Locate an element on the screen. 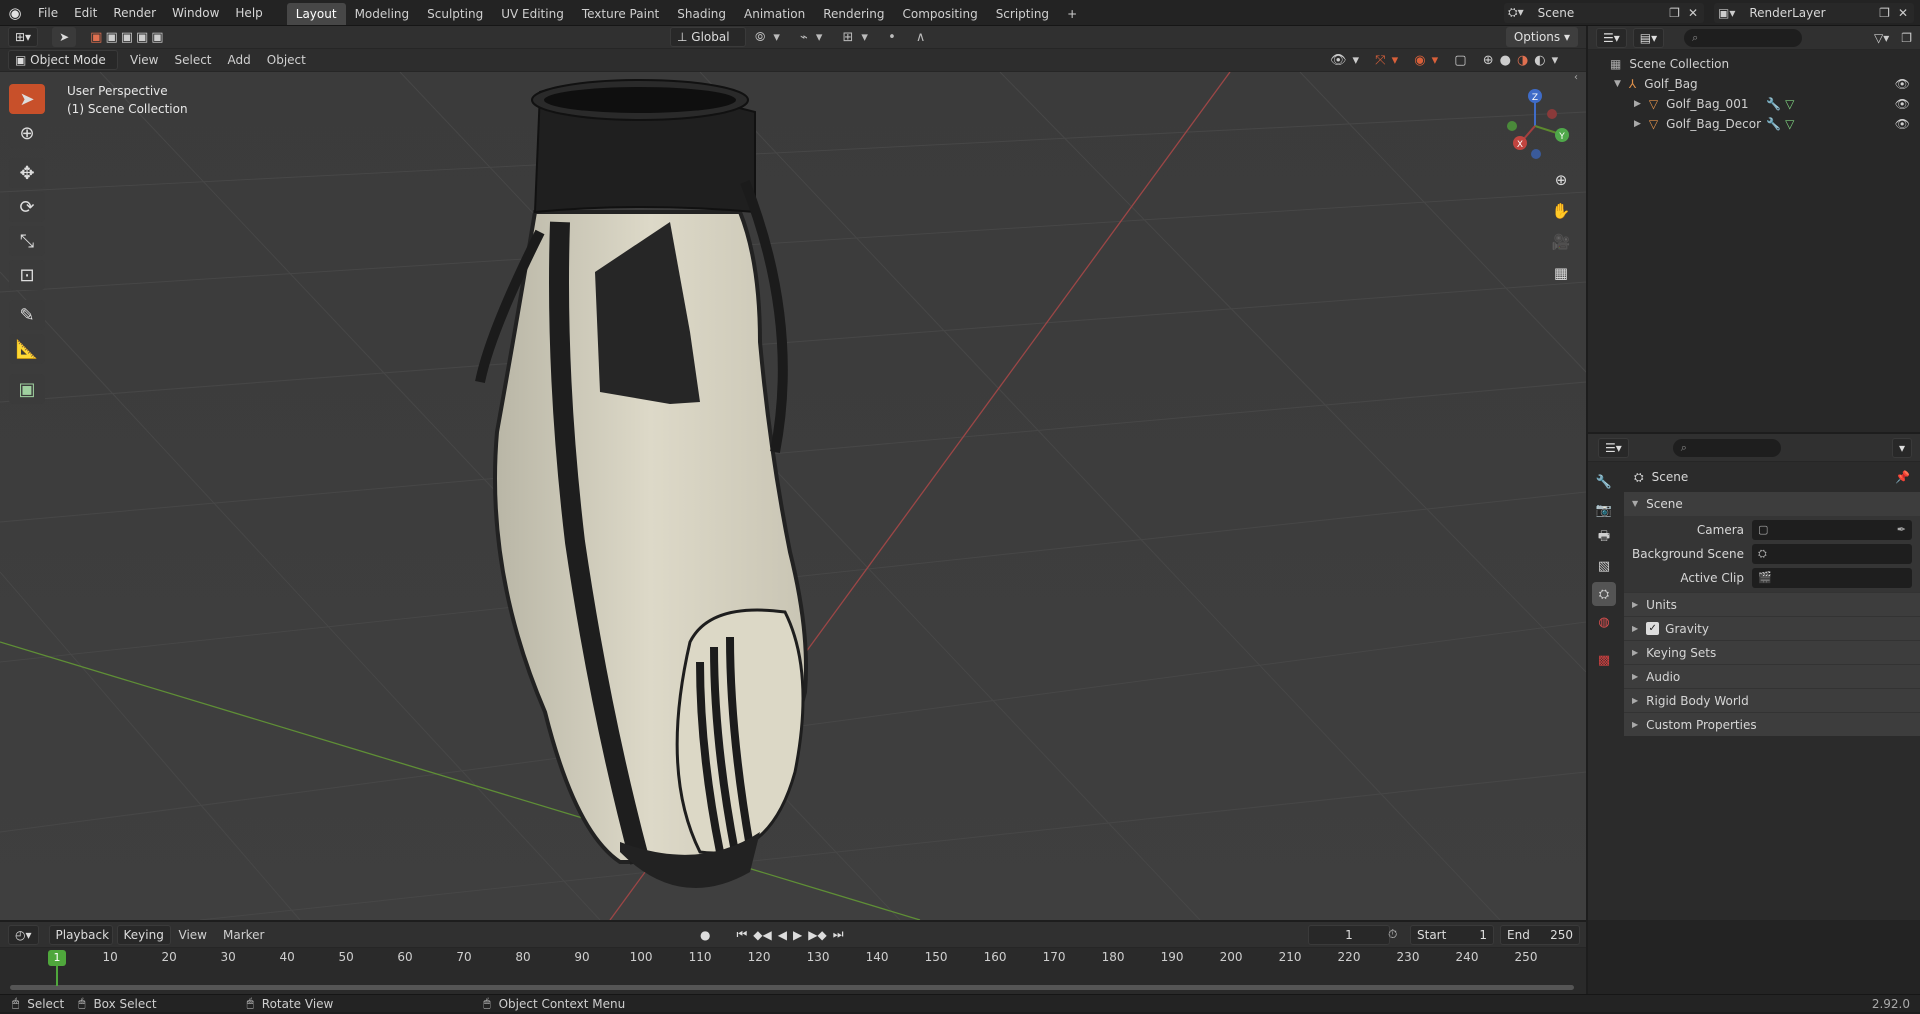 The image size is (1920, 1014). menu-view: View is located at coordinates (144, 60).